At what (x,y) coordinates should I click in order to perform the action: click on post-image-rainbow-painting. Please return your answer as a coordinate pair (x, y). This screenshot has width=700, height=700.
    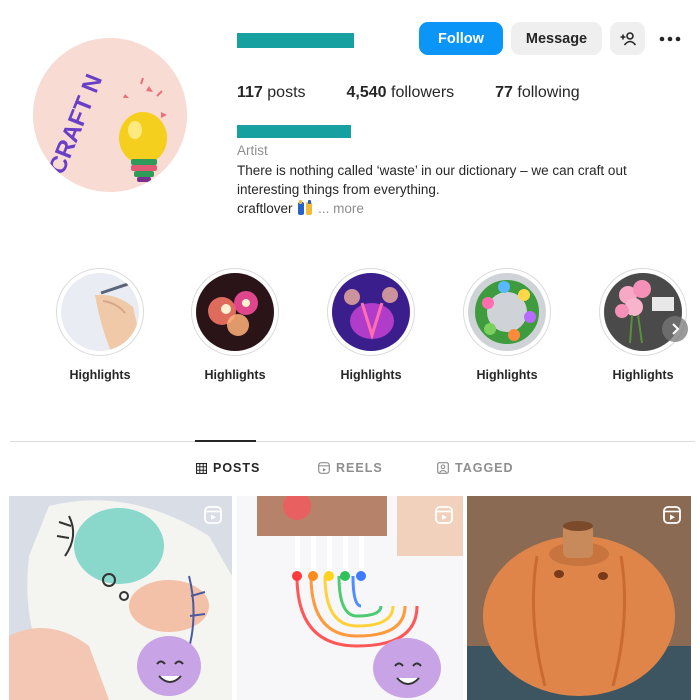
    Looking at the image, I should click on (350, 598).